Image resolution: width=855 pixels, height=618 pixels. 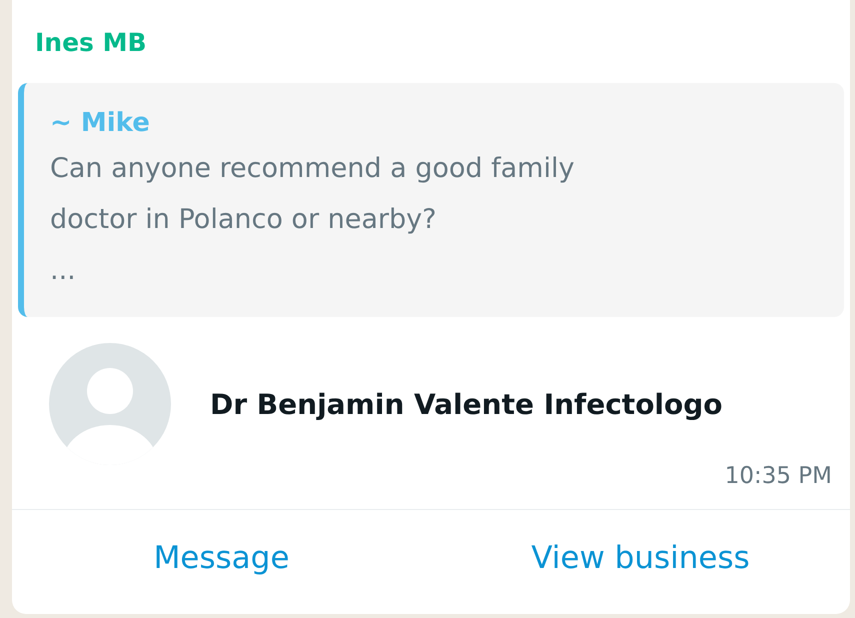 I want to click on sender-name: Ines MB, so click(x=91, y=42).